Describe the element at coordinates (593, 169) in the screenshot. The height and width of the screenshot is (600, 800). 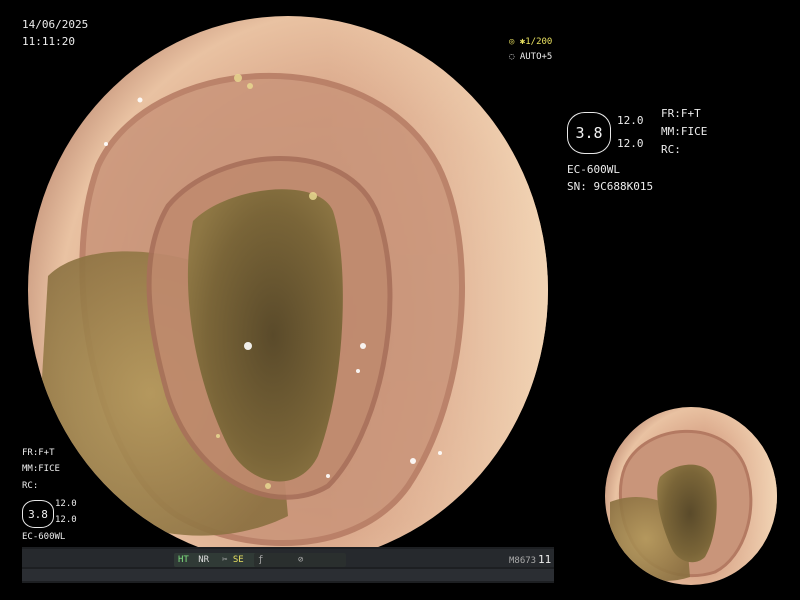
I see `scope-model-label: EC-600WL` at that location.